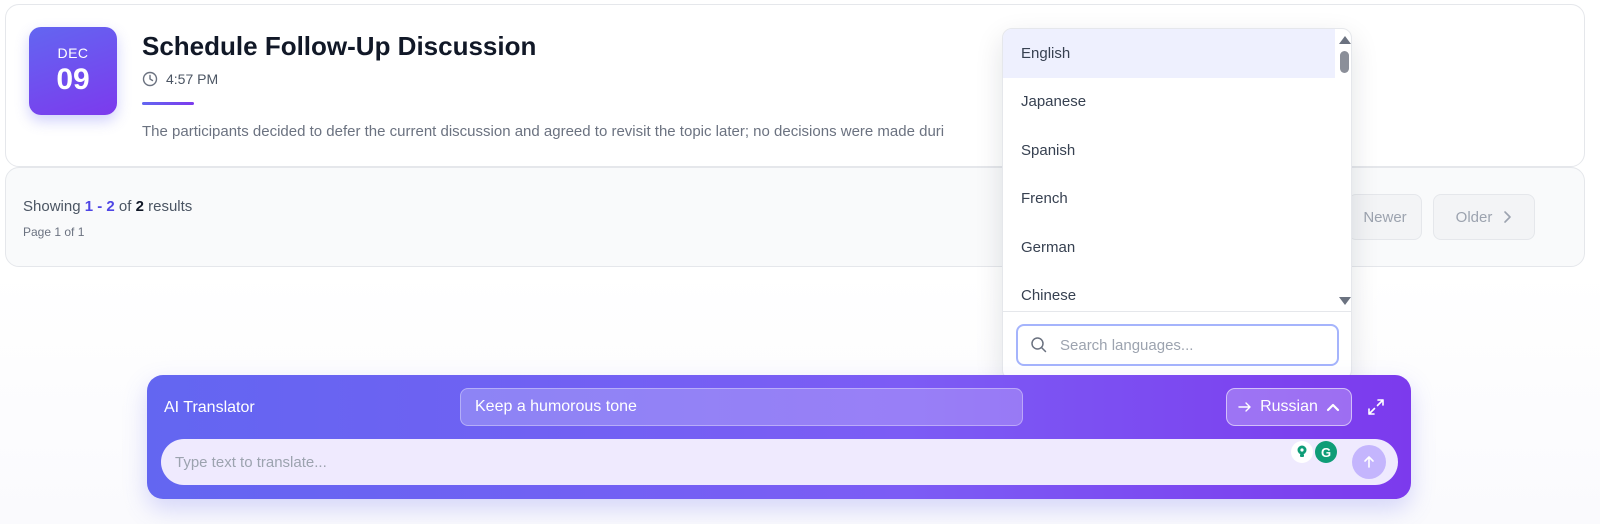 The height and width of the screenshot is (524, 1600). Describe the element at coordinates (170, 206) in the screenshot. I see `results-label: results` at that location.